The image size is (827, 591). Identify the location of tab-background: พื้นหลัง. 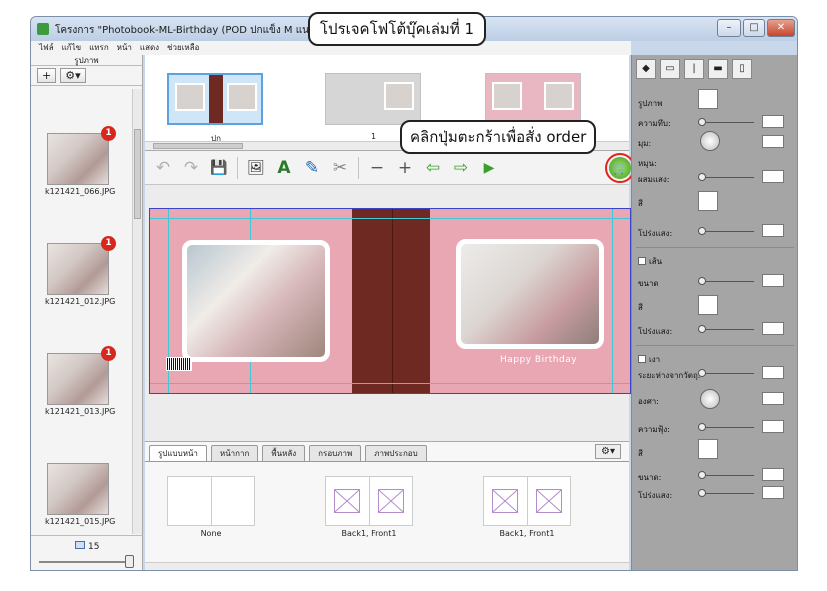
(284, 453).